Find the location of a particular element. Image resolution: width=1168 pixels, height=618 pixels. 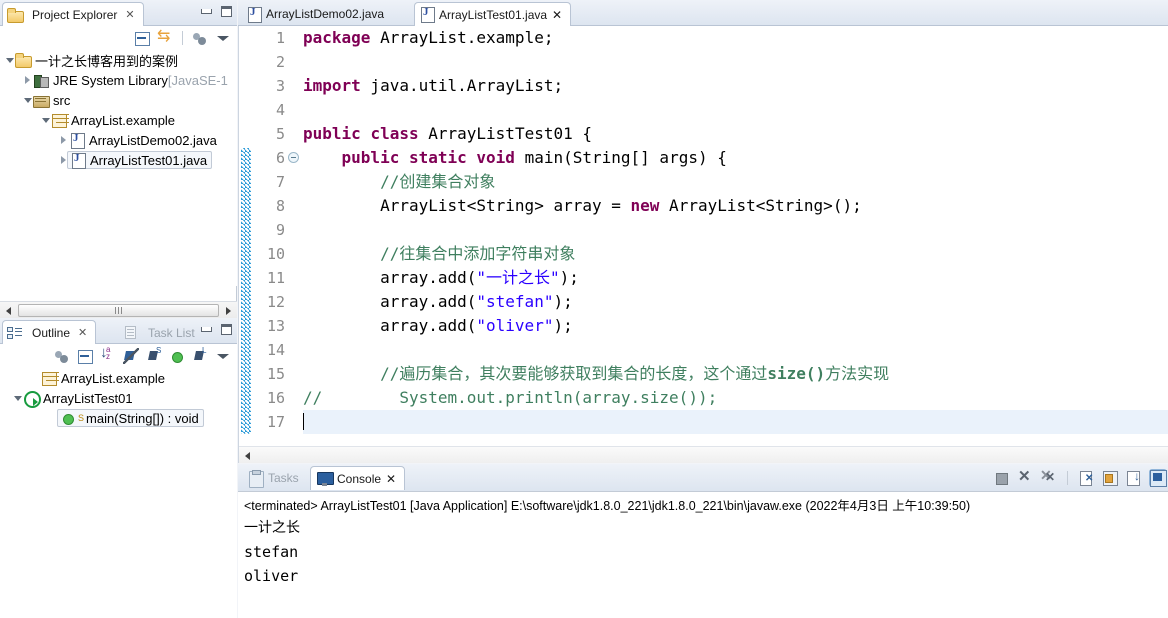

scroll-lock-icon is located at coordinates (1110, 478).